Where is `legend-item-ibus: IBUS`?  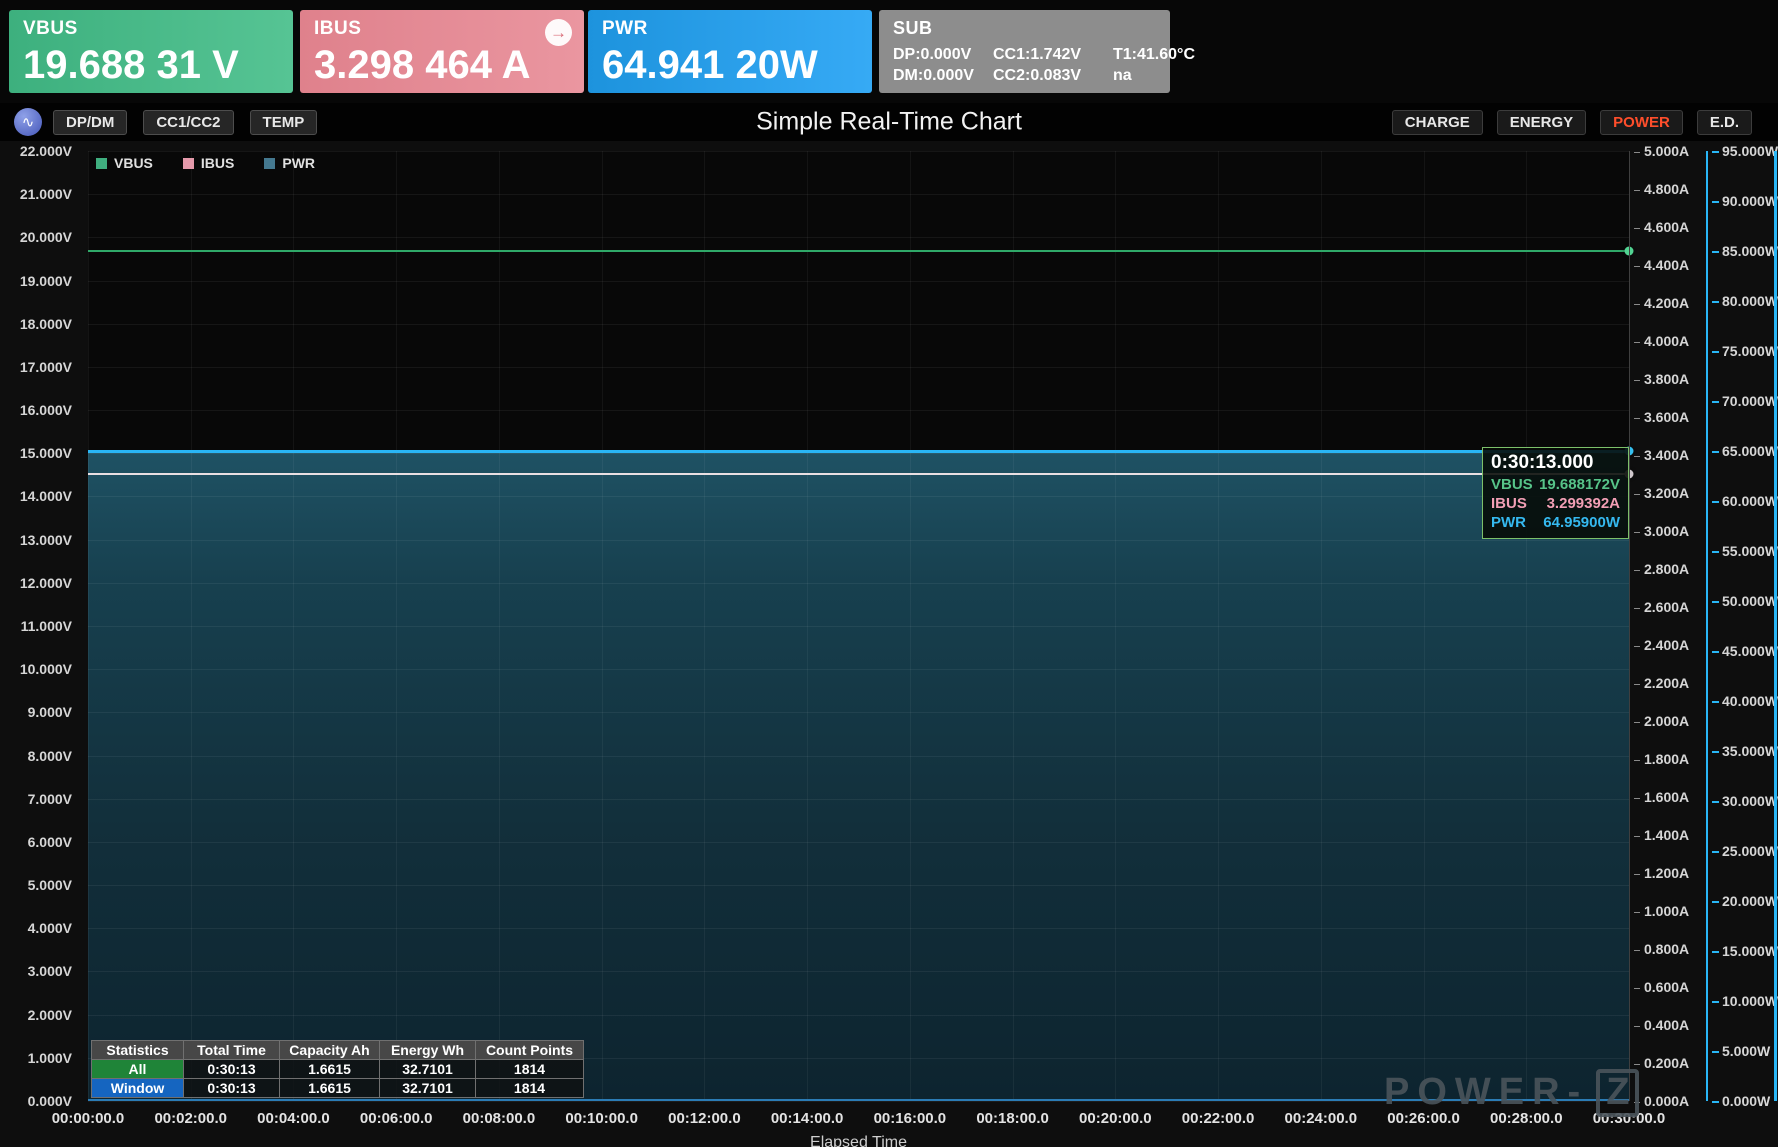
legend-item-ibus: IBUS is located at coordinates (208, 163).